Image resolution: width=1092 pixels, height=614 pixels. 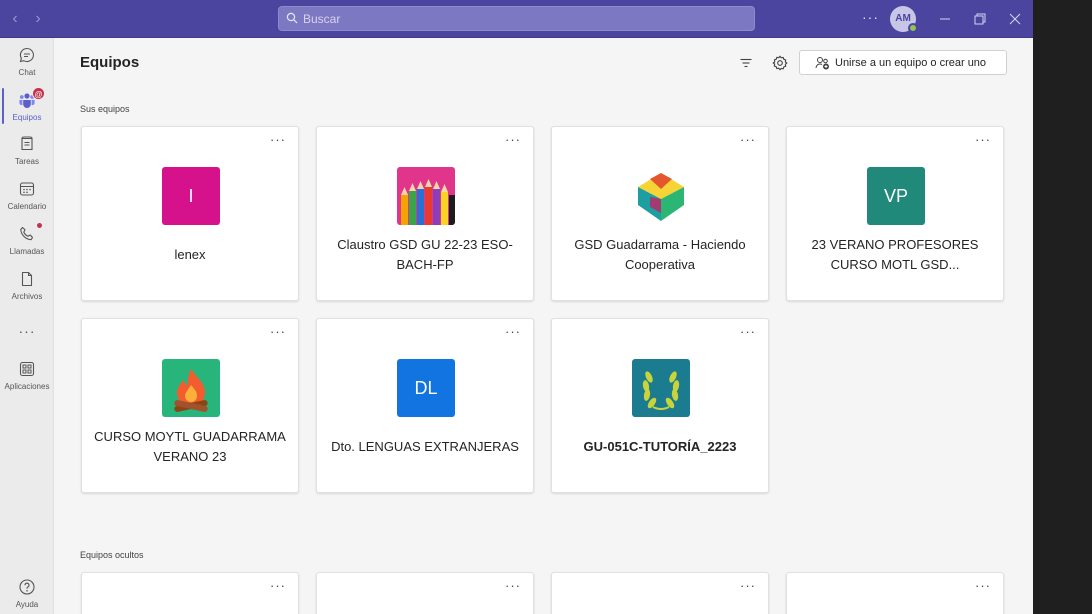 I want to click on join-or-create-team-button: Unirse a un equipo o crear uno, so click(x=903, y=62).